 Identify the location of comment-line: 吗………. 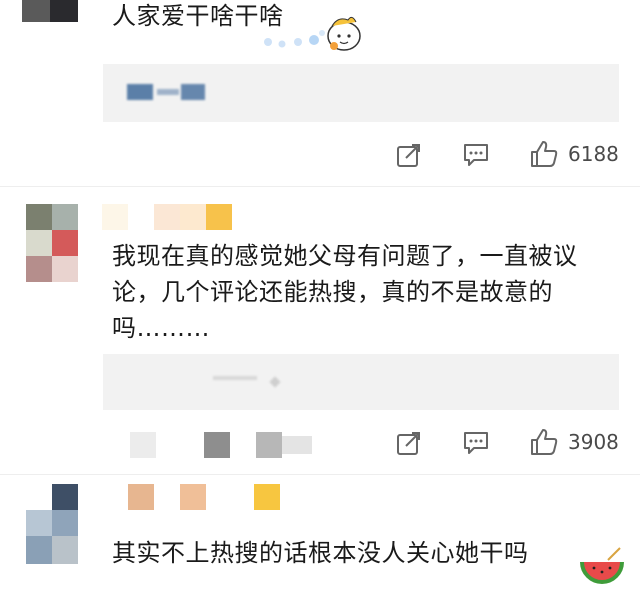
(161, 328).